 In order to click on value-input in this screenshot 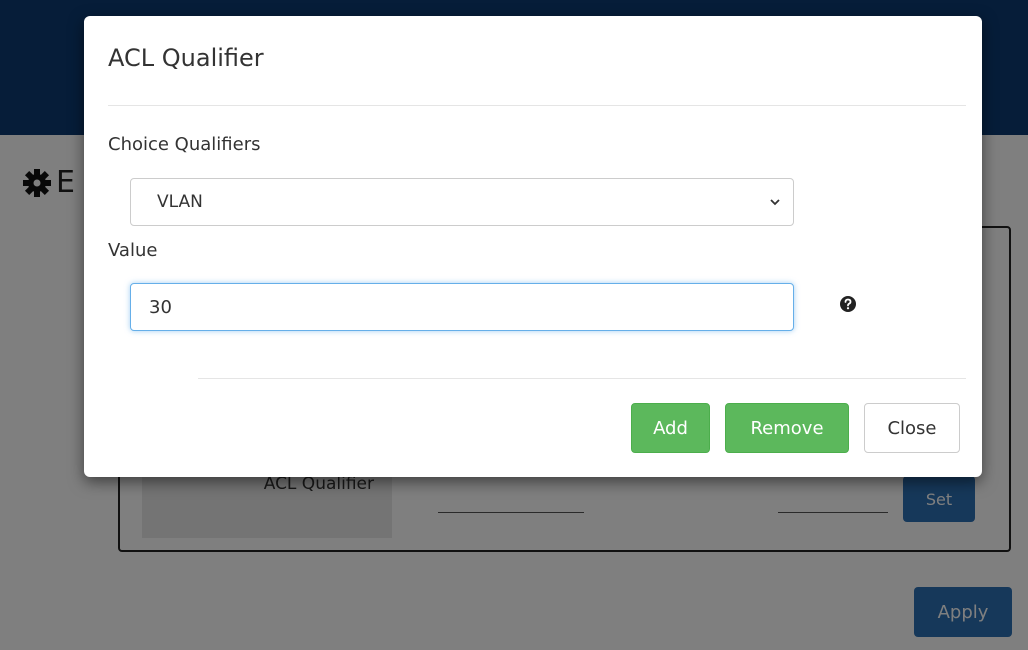, I will do `click(462, 307)`.